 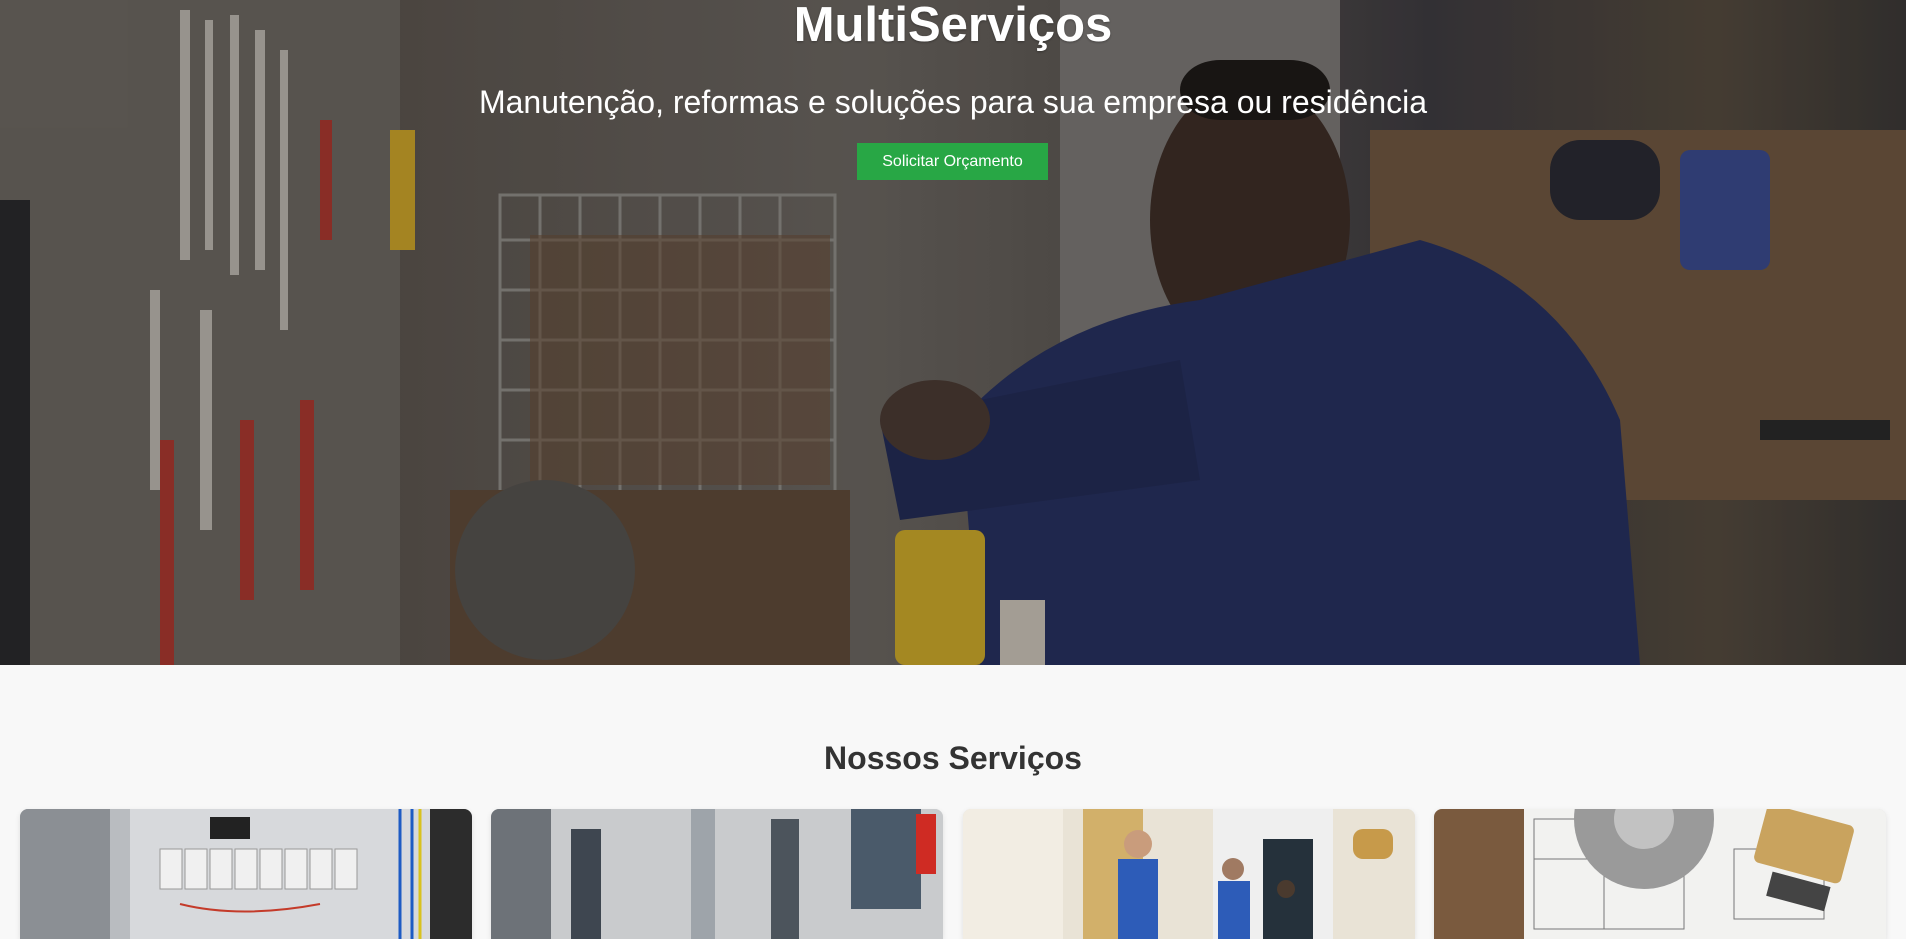 I want to click on blueprint-saw-brush-photo, so click(x=1660, y=874).